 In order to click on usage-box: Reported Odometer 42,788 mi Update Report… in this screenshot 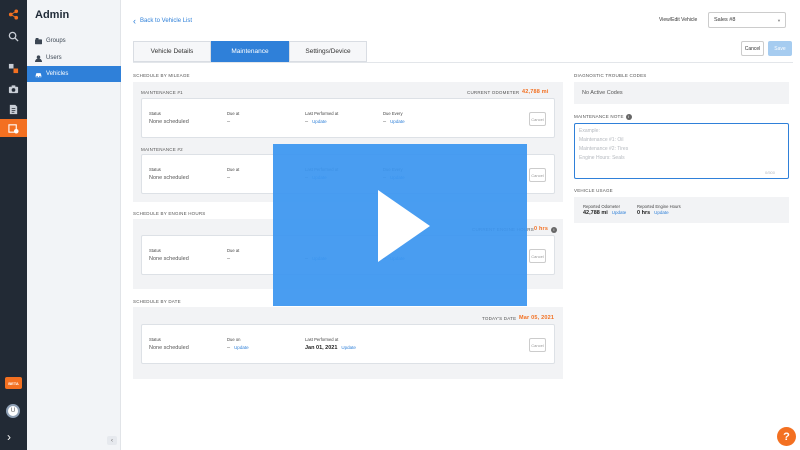, I will do `click(681, 210)`.